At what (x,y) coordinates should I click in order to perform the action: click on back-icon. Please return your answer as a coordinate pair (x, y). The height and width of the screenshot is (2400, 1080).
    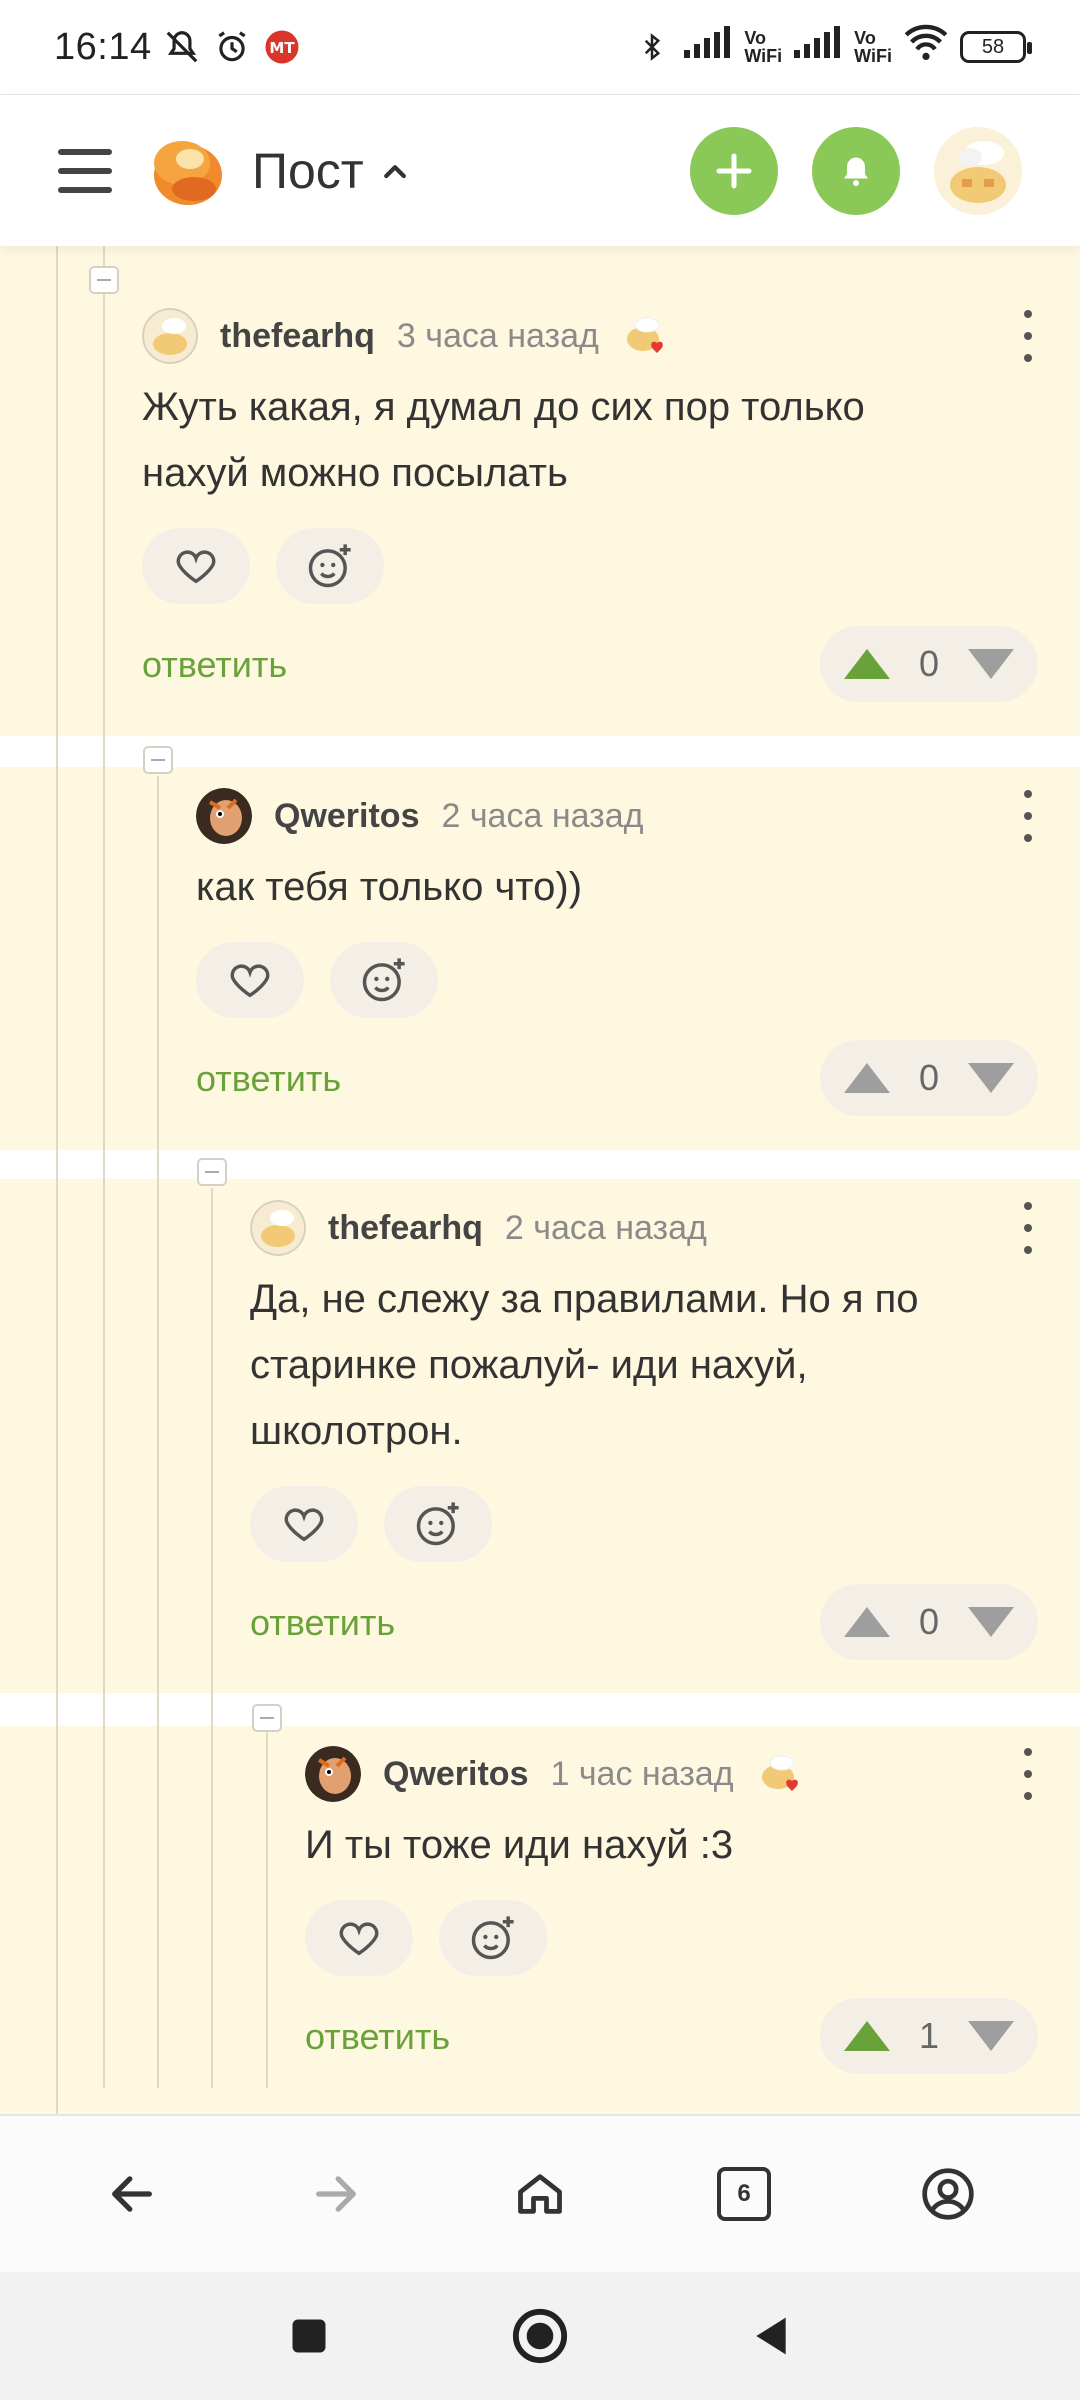
    Looking at the image, I should click on (132, 2194).